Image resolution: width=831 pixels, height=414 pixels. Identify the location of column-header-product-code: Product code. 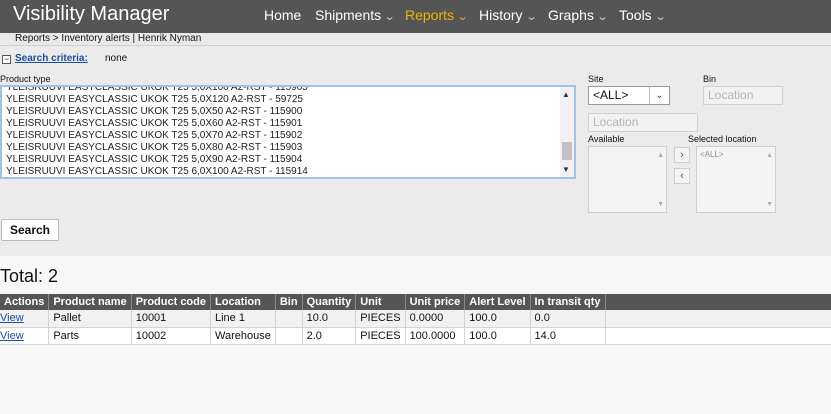
(171, 302).